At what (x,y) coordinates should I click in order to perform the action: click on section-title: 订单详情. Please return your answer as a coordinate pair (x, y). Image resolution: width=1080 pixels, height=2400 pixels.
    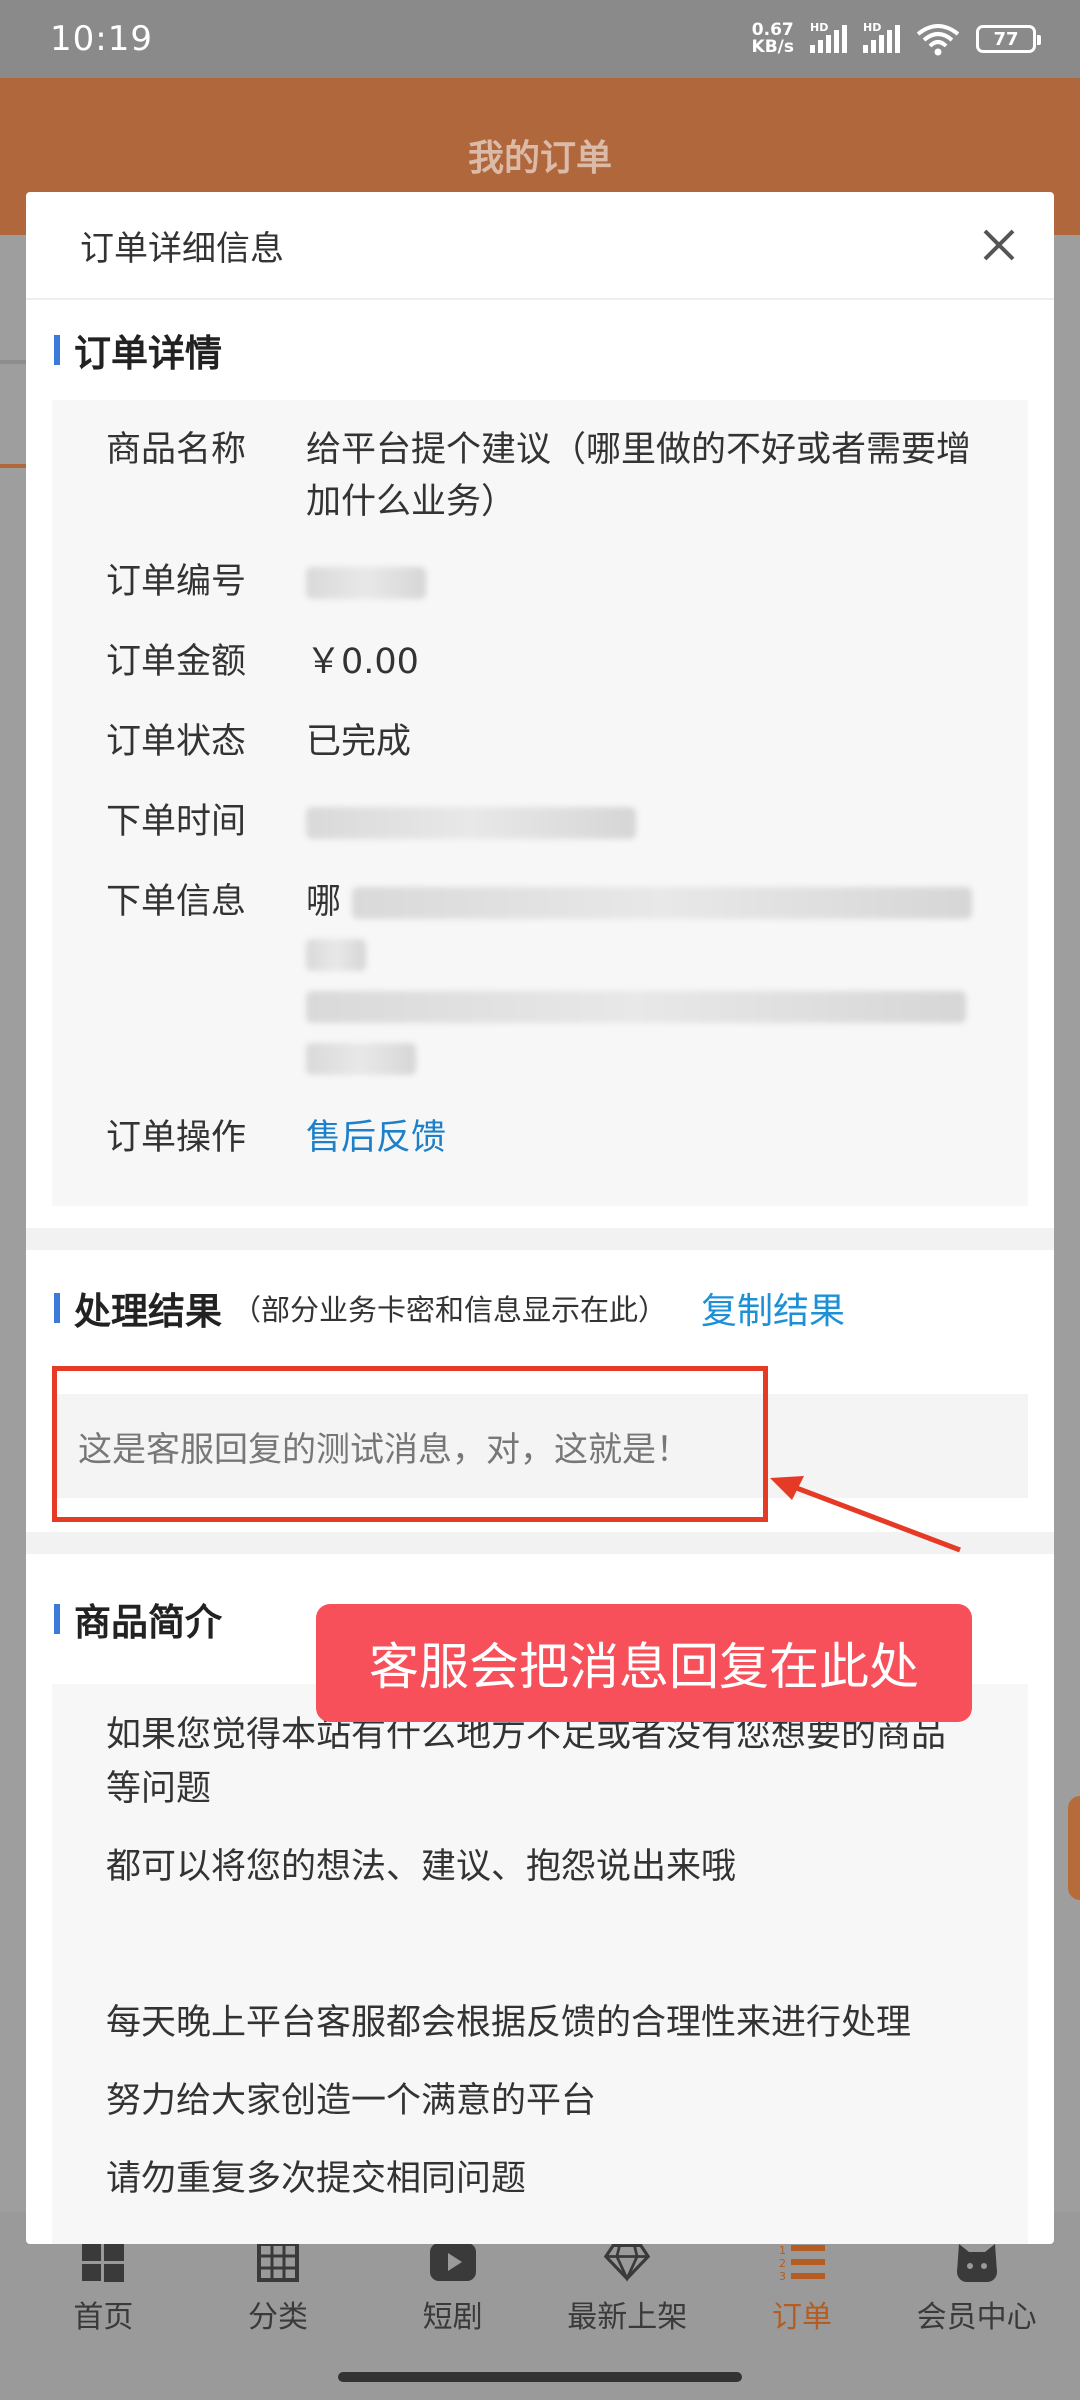
    Looking at the image, I should click on (148, 353).